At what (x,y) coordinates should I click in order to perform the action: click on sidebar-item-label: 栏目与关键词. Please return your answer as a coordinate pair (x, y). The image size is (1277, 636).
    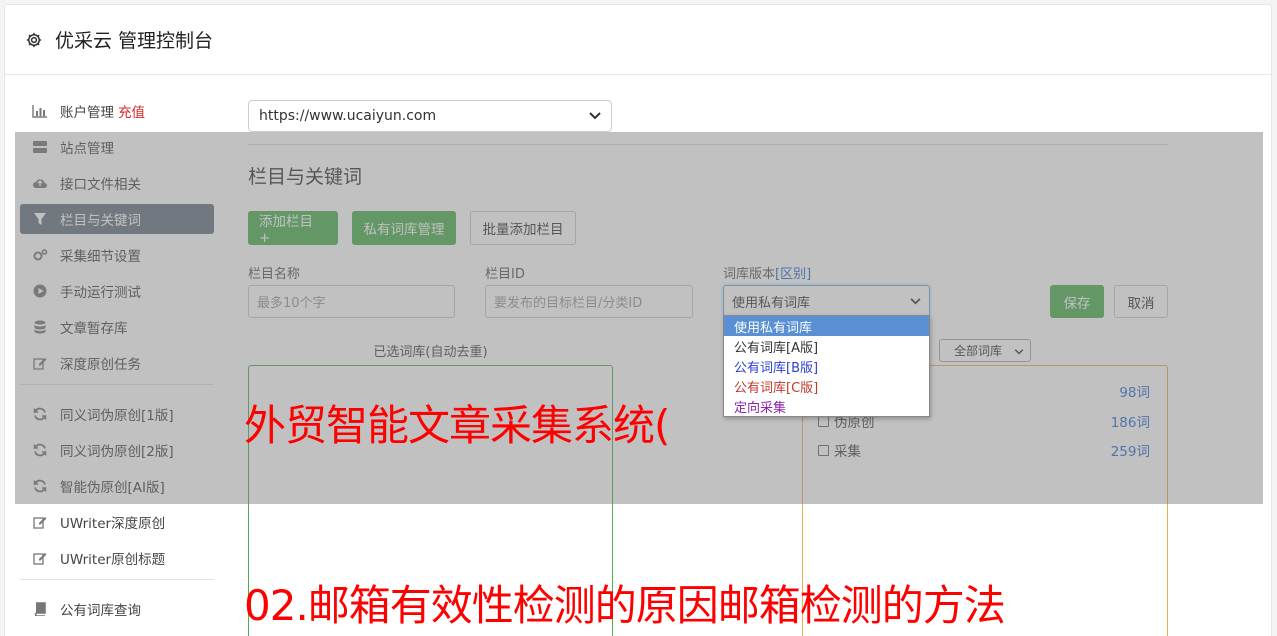
    Looking at the image, I should click on (100, 221).